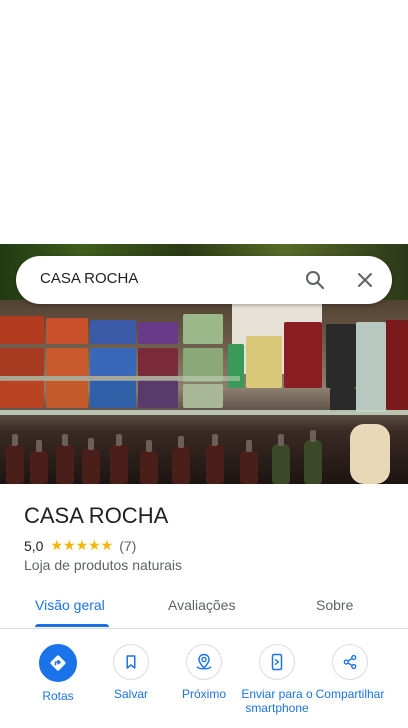  I want to click on send-to-phone-button: Enviar para o smartphone, so click(277, 679).